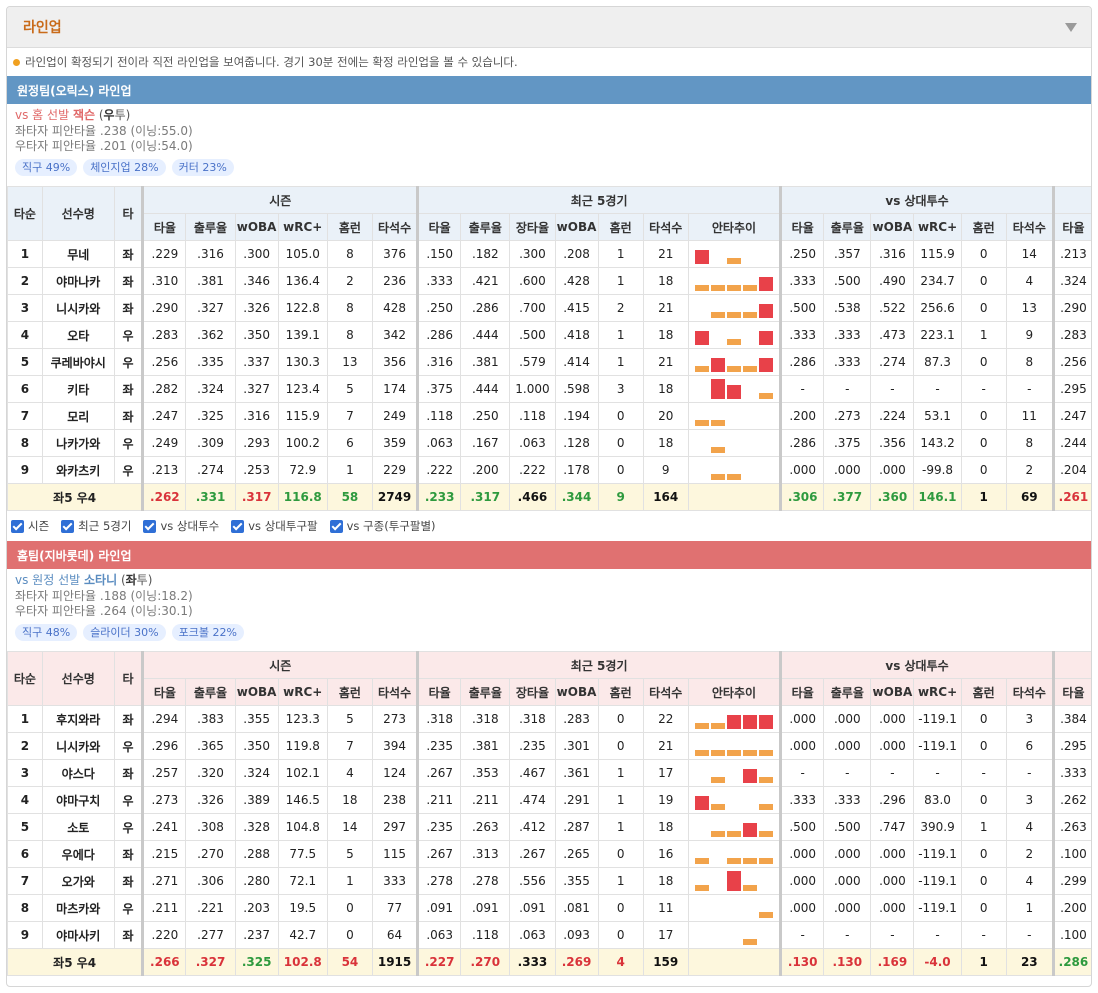 Image resolution: width=1098 pixels, height=993 pixels. What do you see at coordinates (78, 416) in the screenshot?
I see `player-name: 모리` at bounding box center [78, 416].